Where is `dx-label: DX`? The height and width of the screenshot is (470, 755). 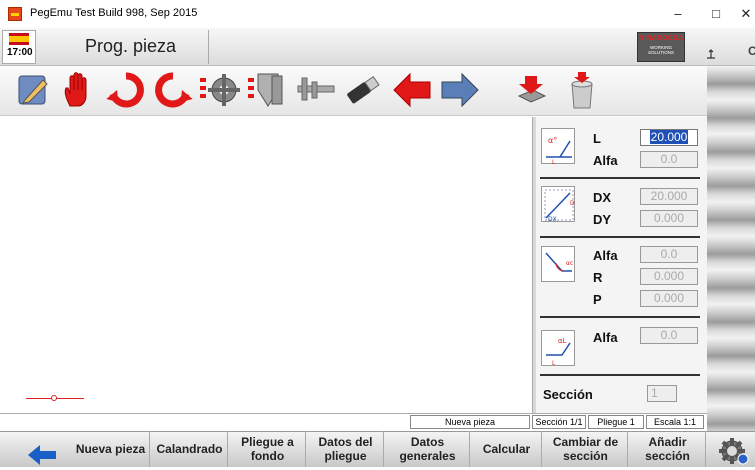 dx-label: DX is located at coordinates (602, 197).